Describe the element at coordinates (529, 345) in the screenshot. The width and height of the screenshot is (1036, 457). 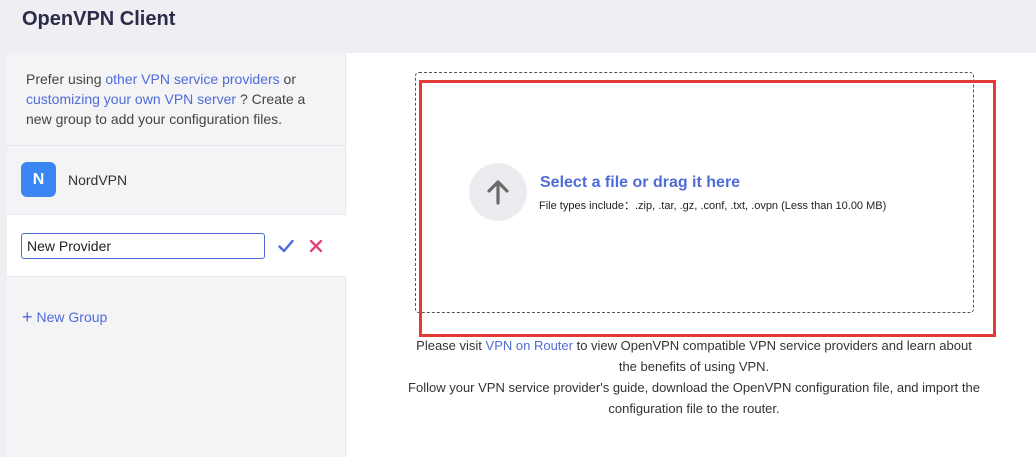
I see `vpn-on-router-link: VPN on Router` at that location.